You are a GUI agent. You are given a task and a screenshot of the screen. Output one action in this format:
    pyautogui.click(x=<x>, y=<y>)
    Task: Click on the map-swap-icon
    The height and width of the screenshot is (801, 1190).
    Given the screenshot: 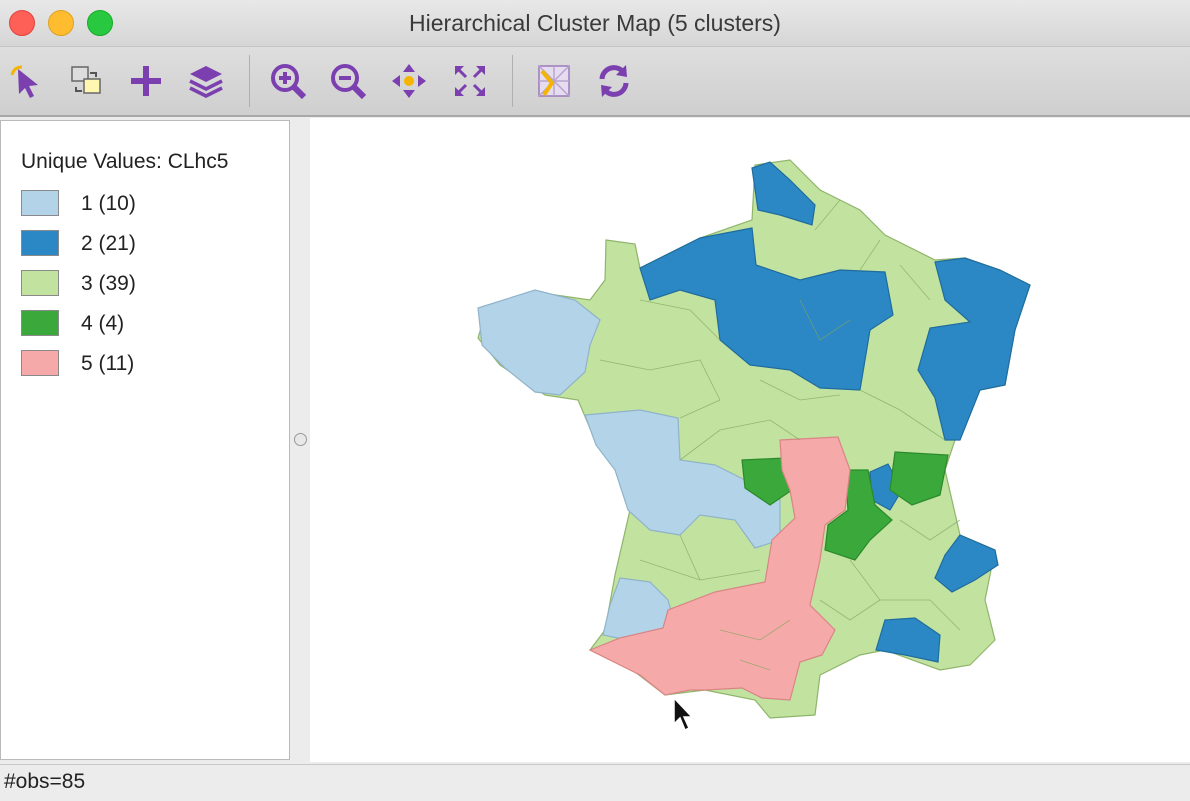 What is the action you would take?
    pyautogui.click(x=86, y=80)
    